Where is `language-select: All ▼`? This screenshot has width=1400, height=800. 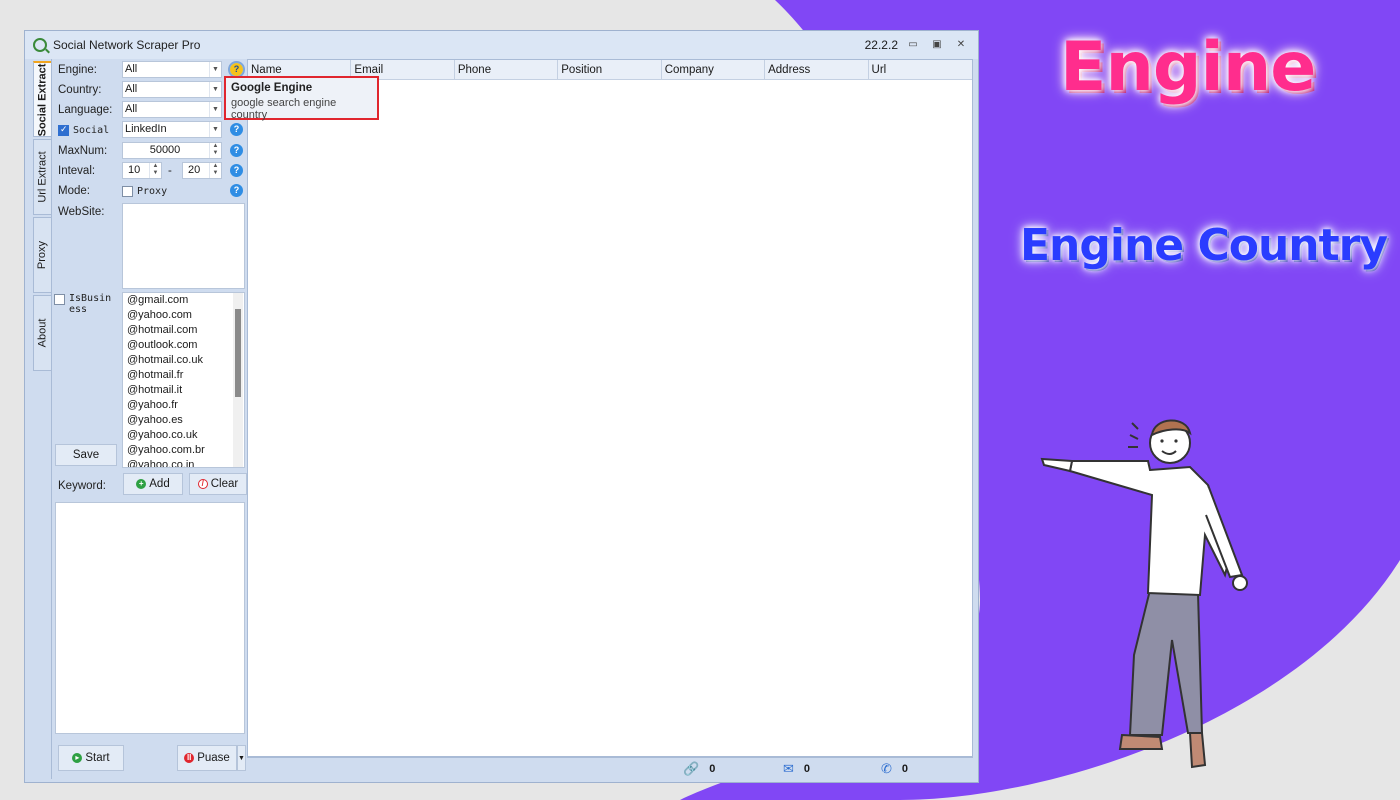 language-select: All ▼ is located at coordinates (172, 109).